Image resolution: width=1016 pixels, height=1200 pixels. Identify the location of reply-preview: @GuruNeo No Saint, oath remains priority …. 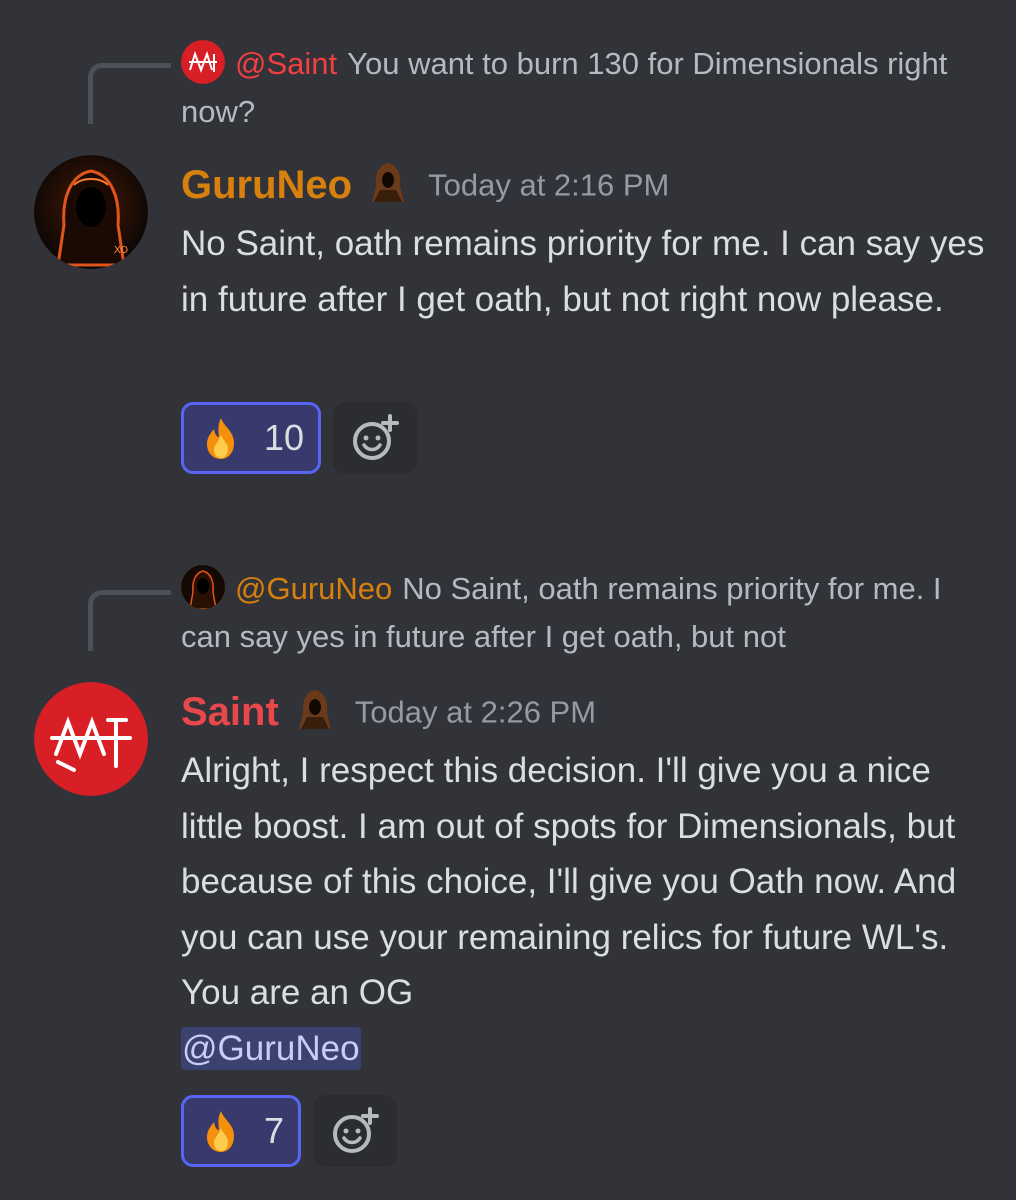
(568, 612).